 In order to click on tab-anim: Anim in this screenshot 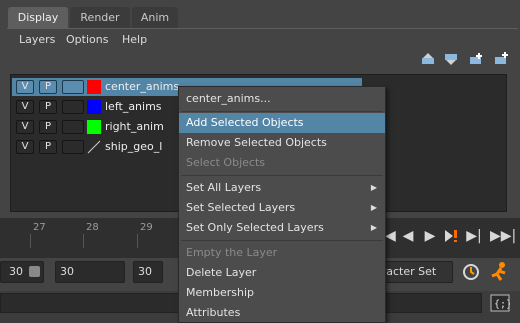, I will do `click(155, 18)`.